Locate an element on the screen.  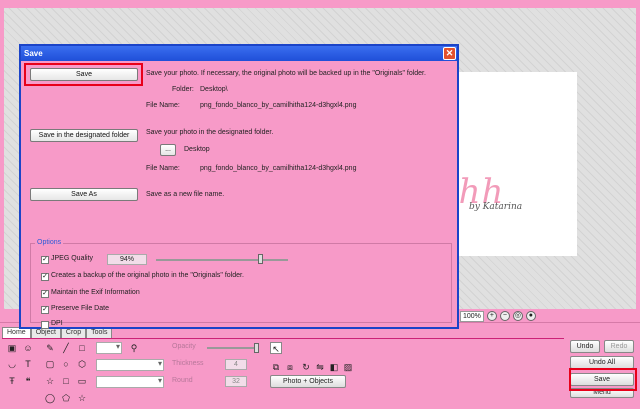
rectangle-icon: □ is located at coordinates (82, 348).